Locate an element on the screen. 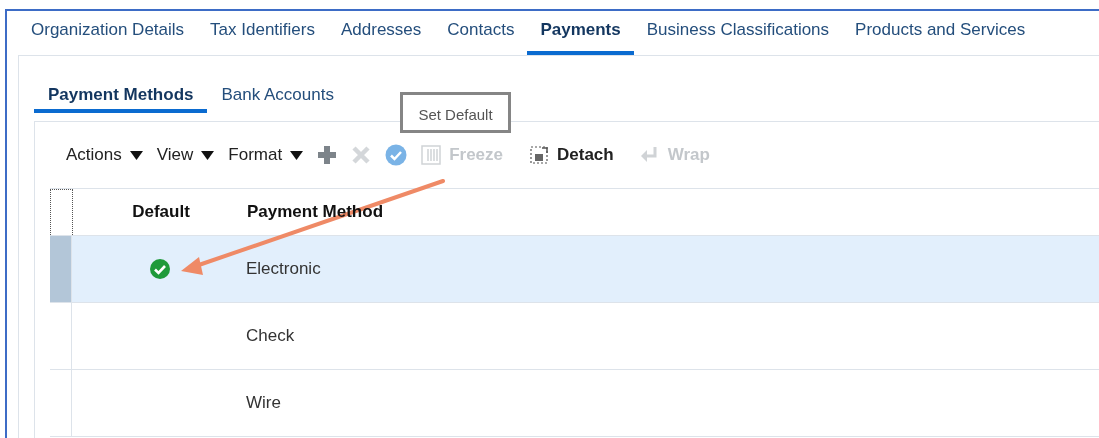  tab: Tax Identifiers is located at coordinates (262, 33).